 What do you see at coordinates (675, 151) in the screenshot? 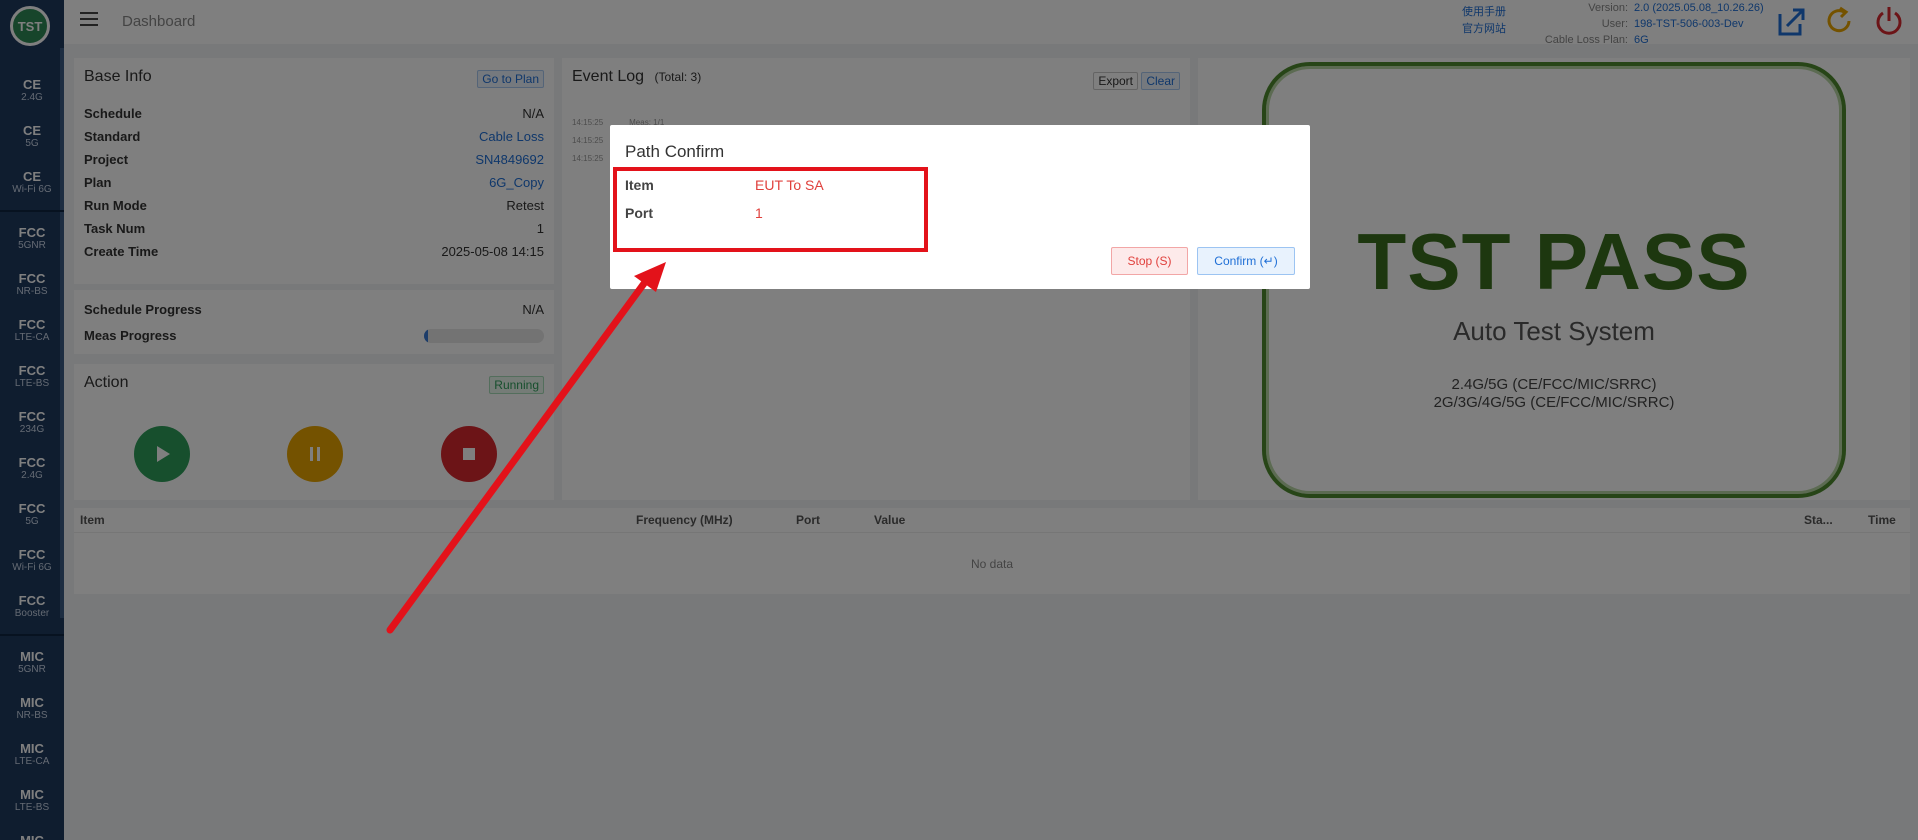
I see `dialog-title: Path Confirm` at bounding box center [675, 151].